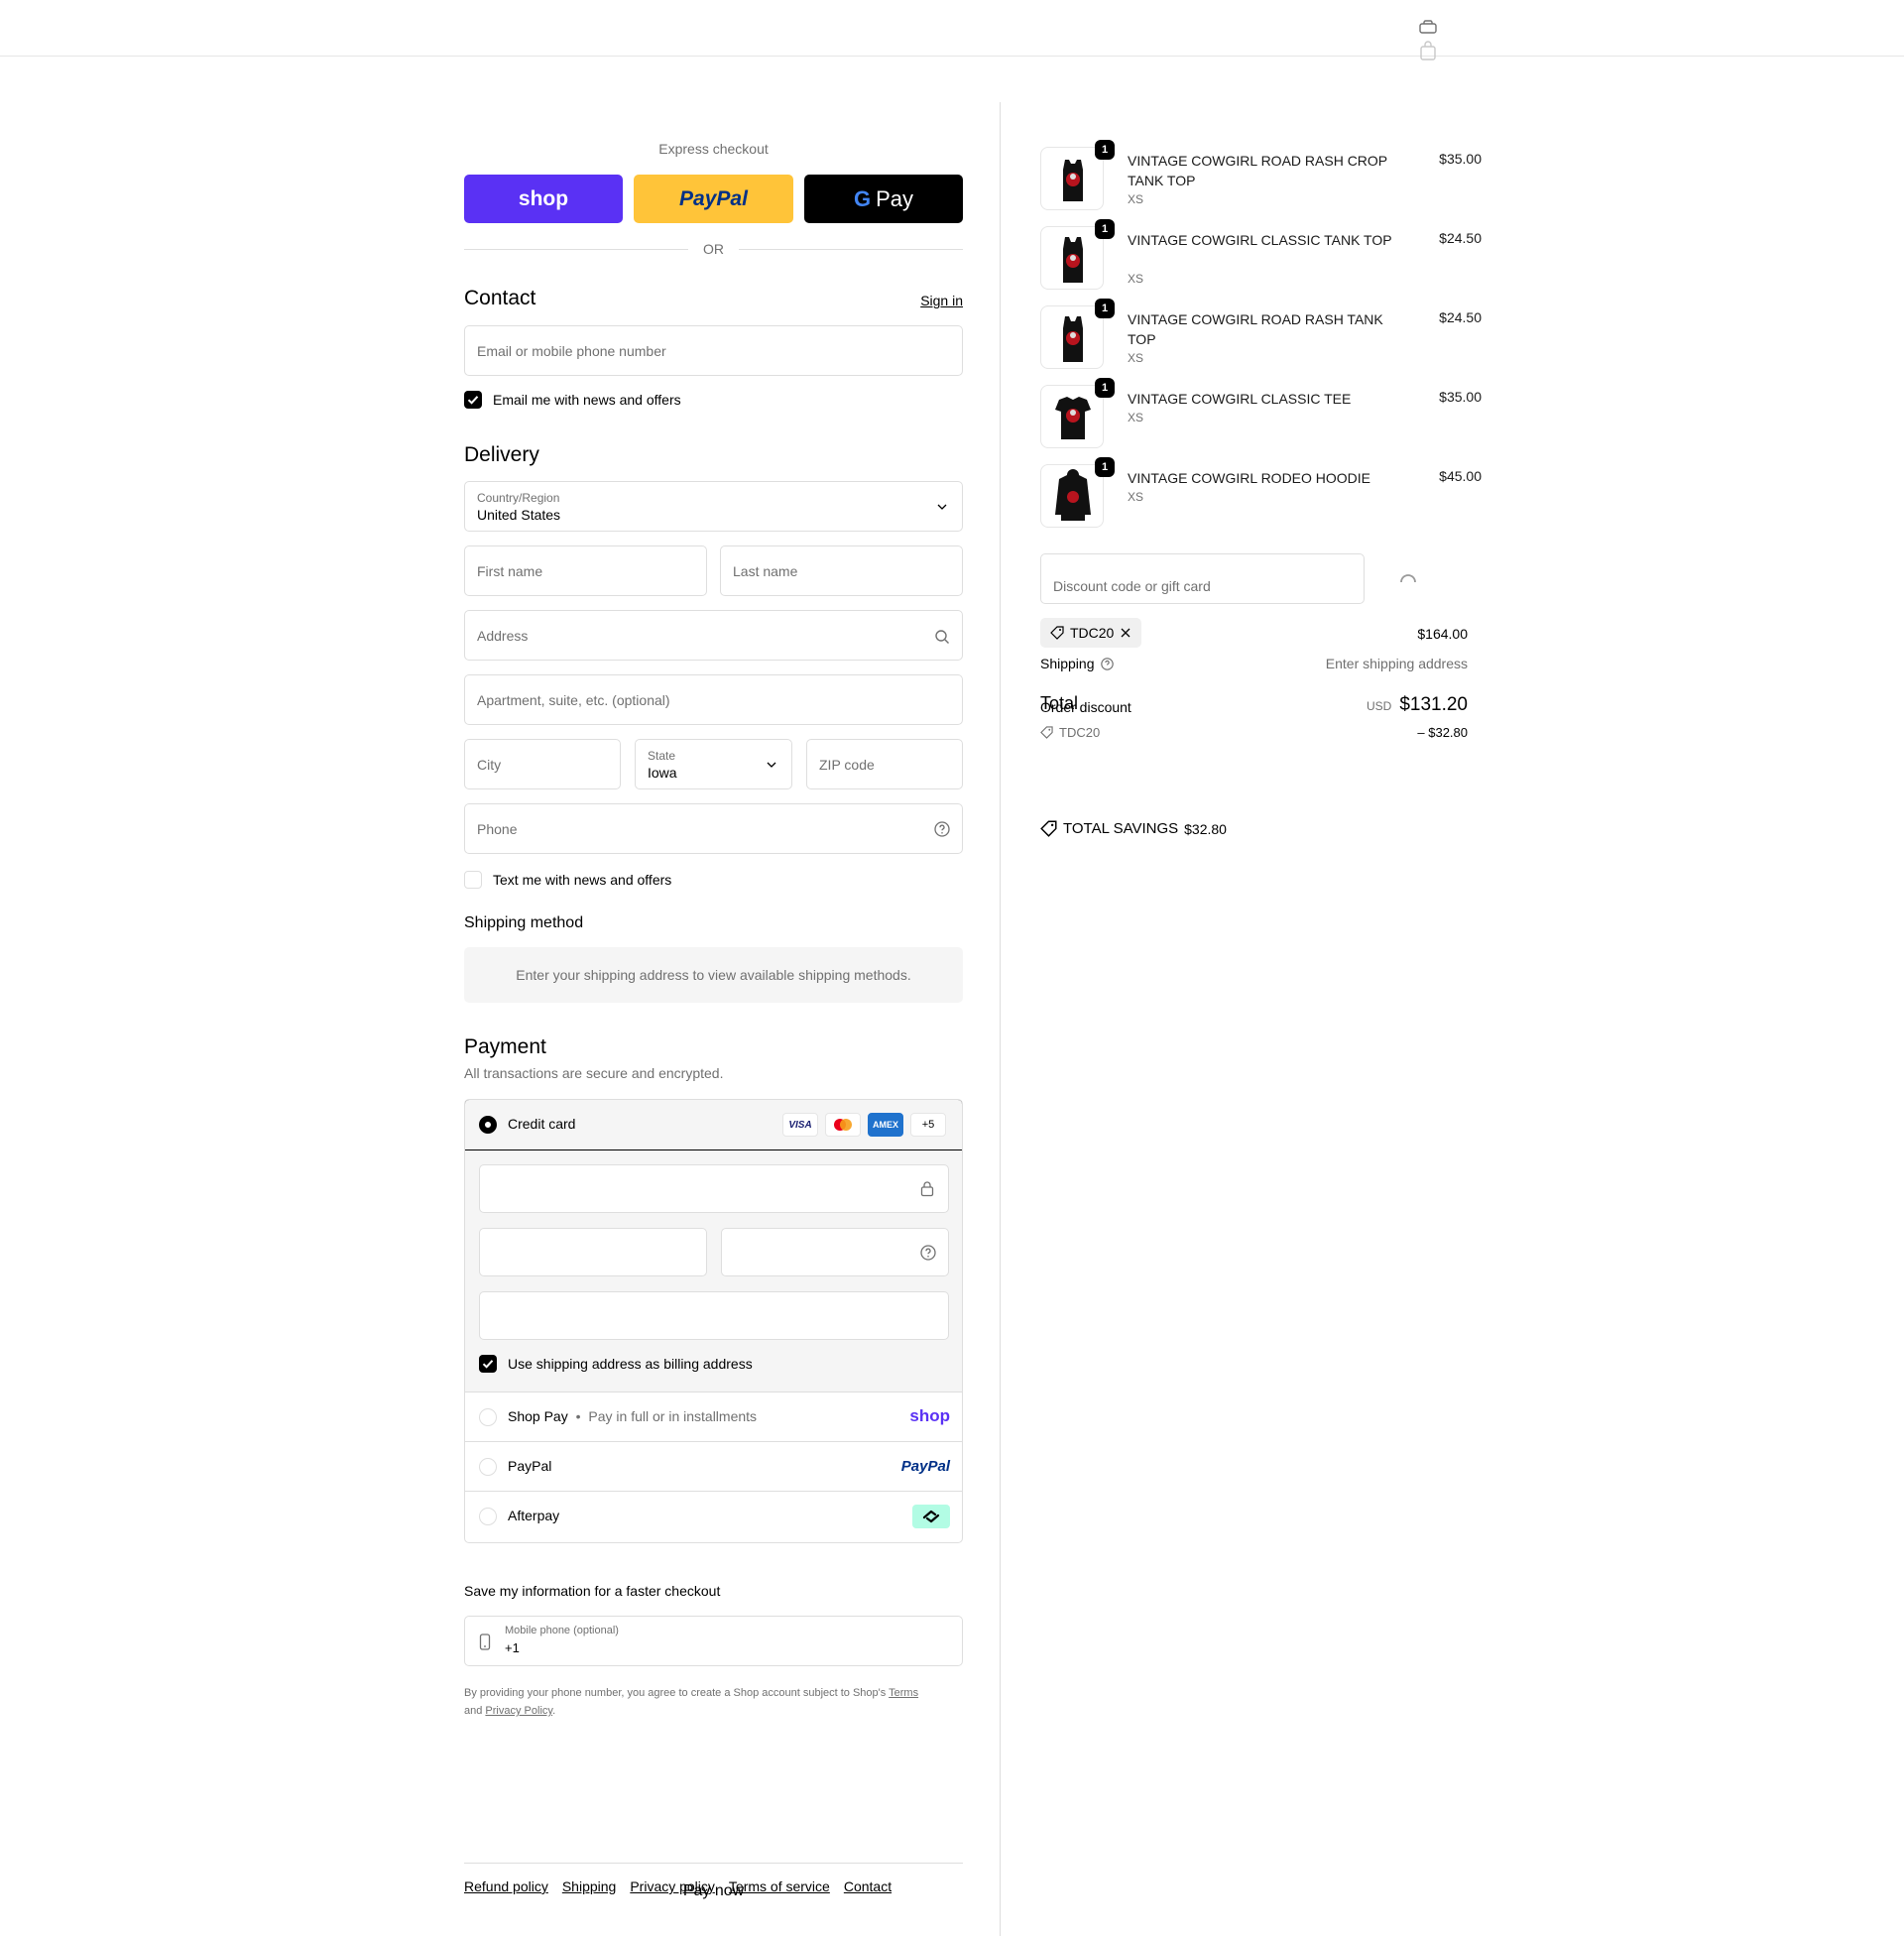 This screenshot has width=1904, height=1936. I want to click on email-news-checkbox, so click(473, 400).